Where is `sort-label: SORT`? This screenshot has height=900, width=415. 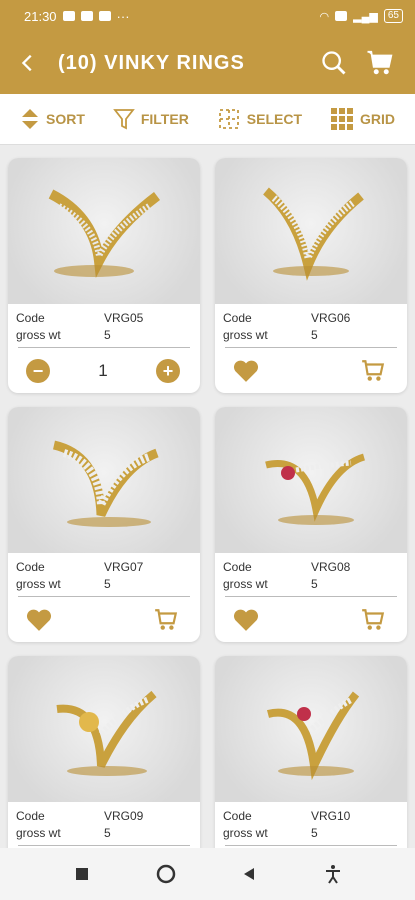 sort-label: SORT is located at coordinates (65, 119).